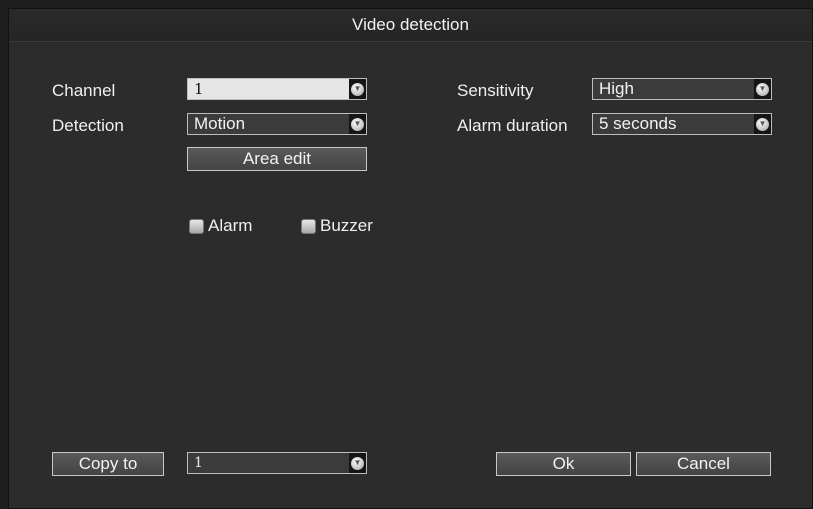 This screenshot has height=509, width=813. I want to click on alarm-checkbox-label: Alarm, so click(230, 225).